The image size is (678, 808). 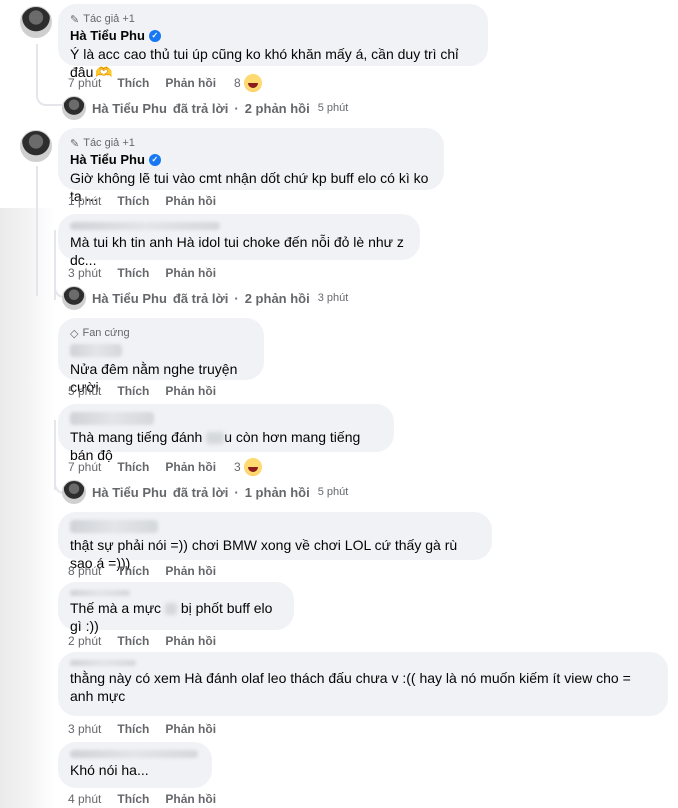 What do you see at coordinates (84, 201) in the screenshot?
I see `comment-time: 1 phút` at bounding box center [84, 201].